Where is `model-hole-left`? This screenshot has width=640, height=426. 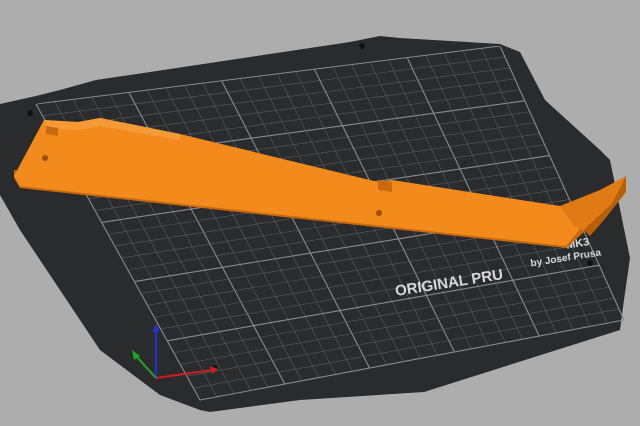
model-hole-left is located at coordinates (45, 158).